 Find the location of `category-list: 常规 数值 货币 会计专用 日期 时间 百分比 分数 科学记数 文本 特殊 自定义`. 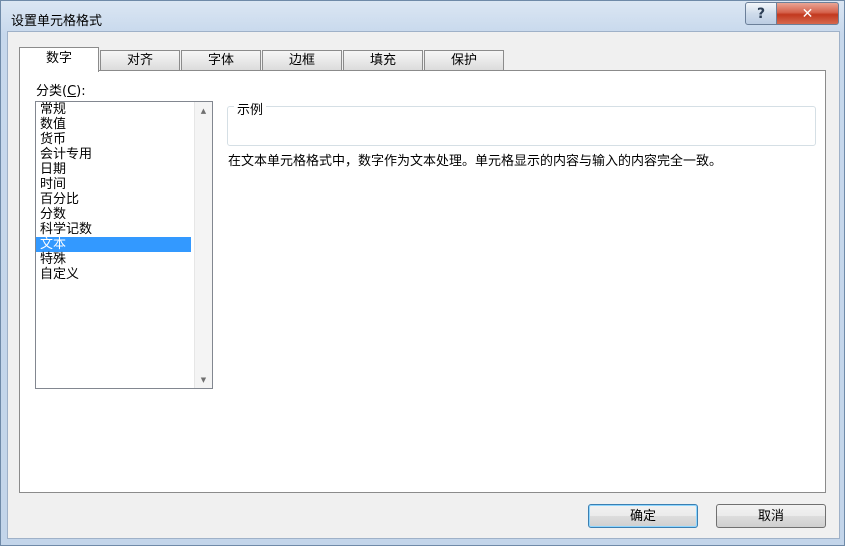

category-list: 常规 数值 货币 会计专用 日期 时间 百分比 分数 科学记数 文本 特殊 自定义 is located at coordinates (113, 192).